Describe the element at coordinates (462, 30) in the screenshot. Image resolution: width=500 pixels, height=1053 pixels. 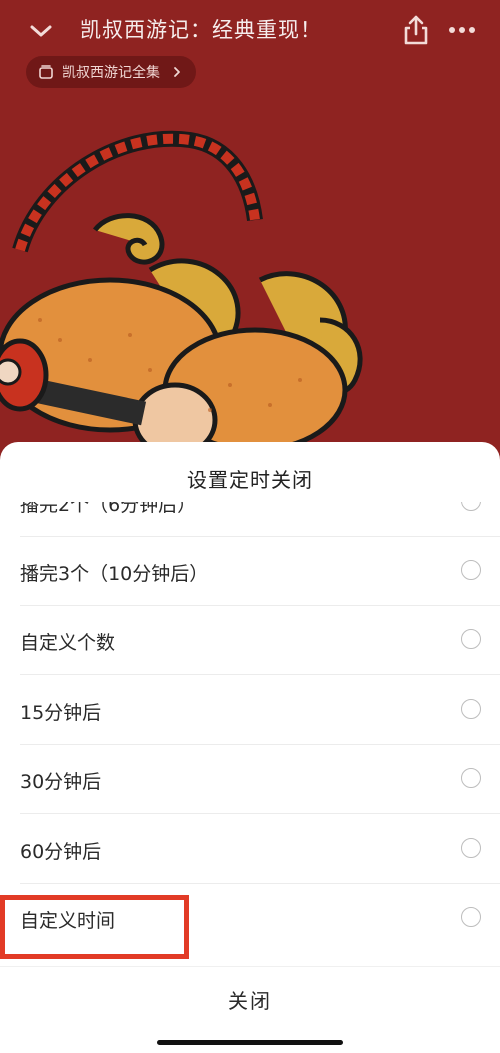
I see `more-icon` at that location.